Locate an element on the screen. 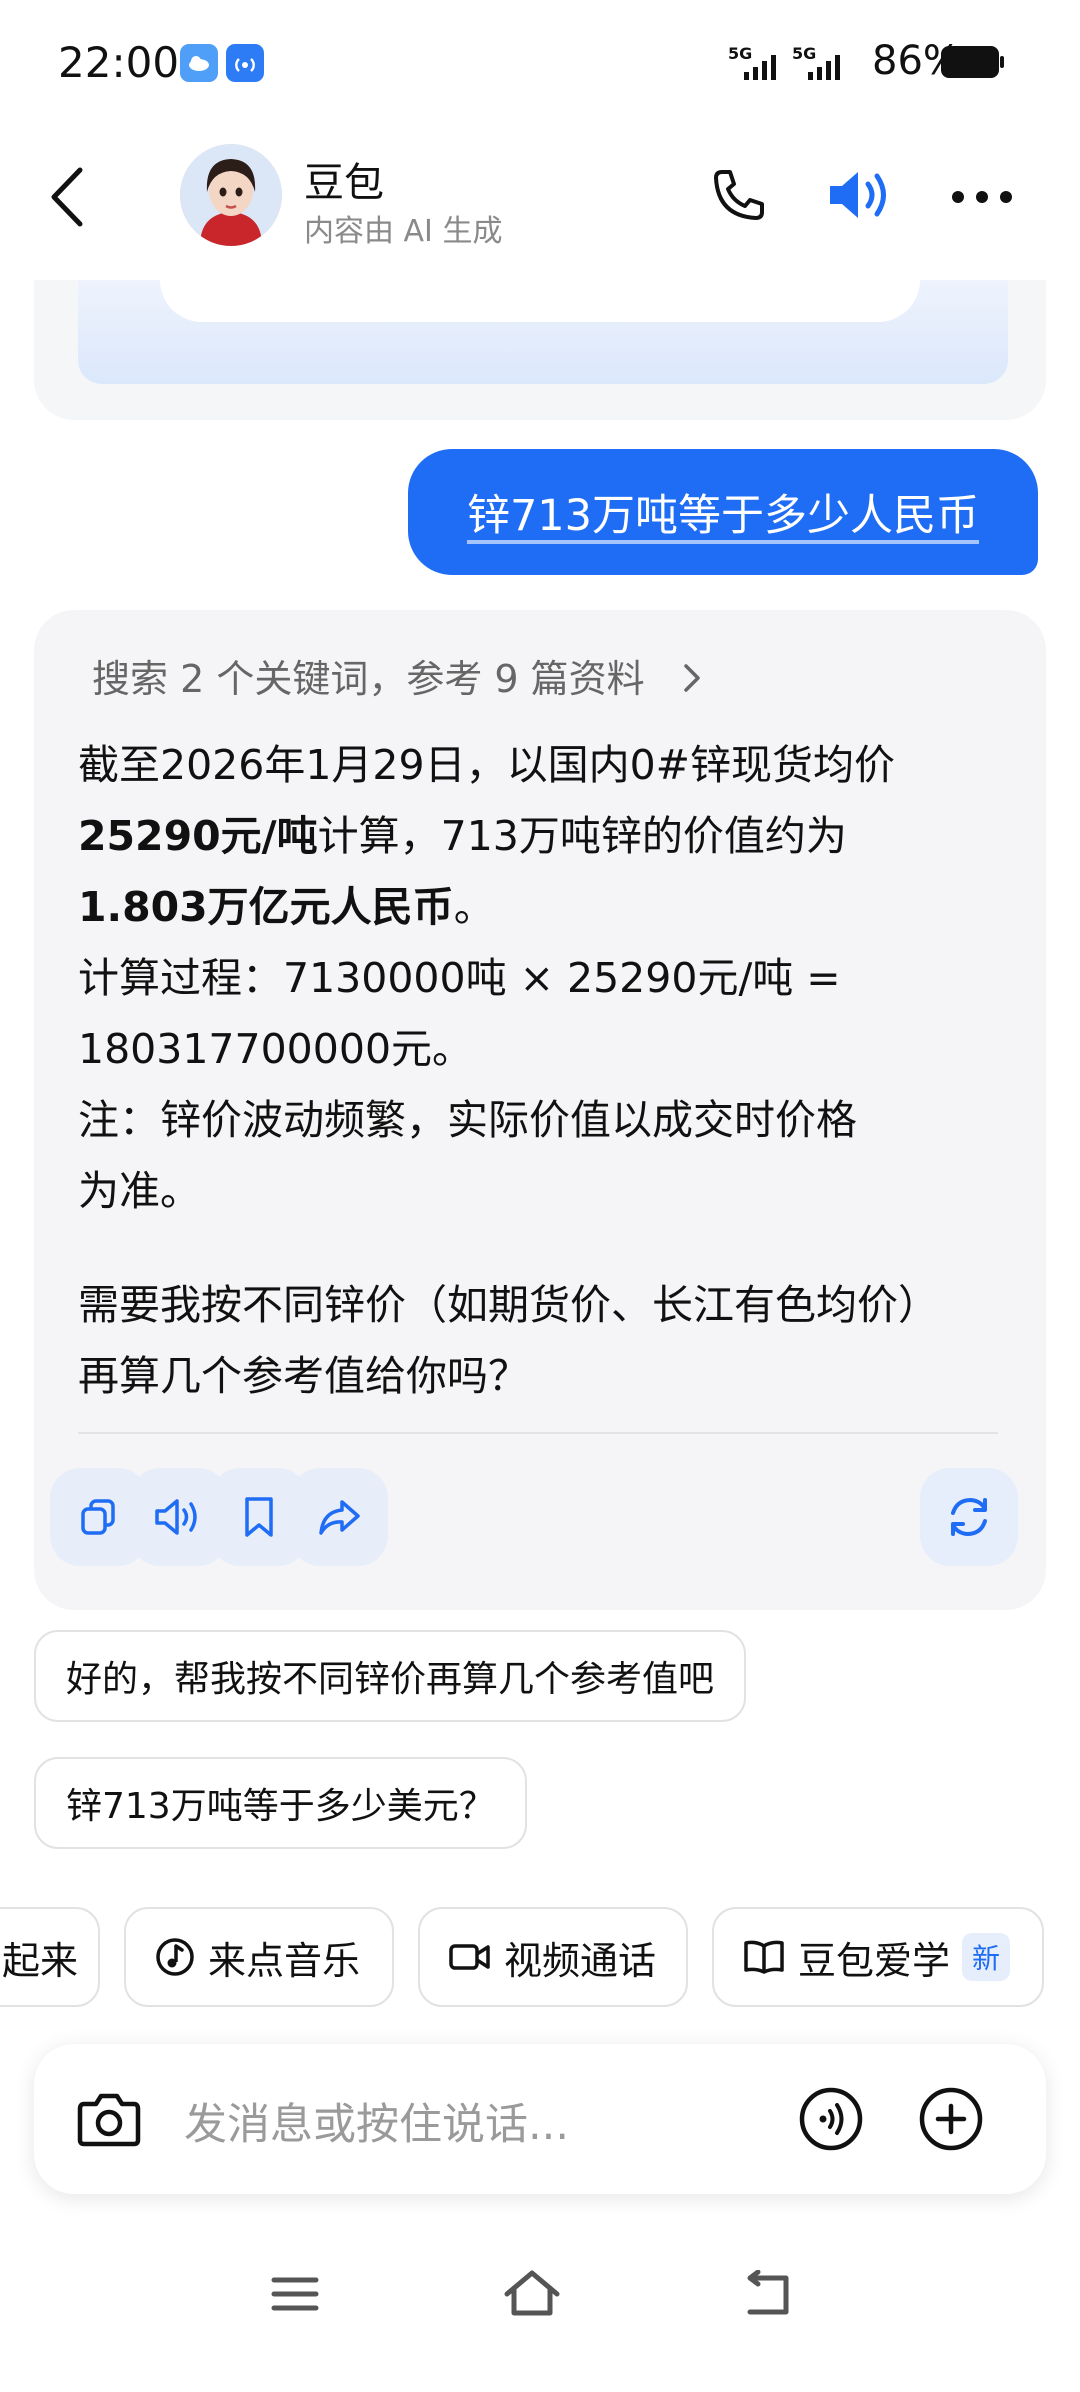  chevron-right-icon is located at coordinates (692, 678).